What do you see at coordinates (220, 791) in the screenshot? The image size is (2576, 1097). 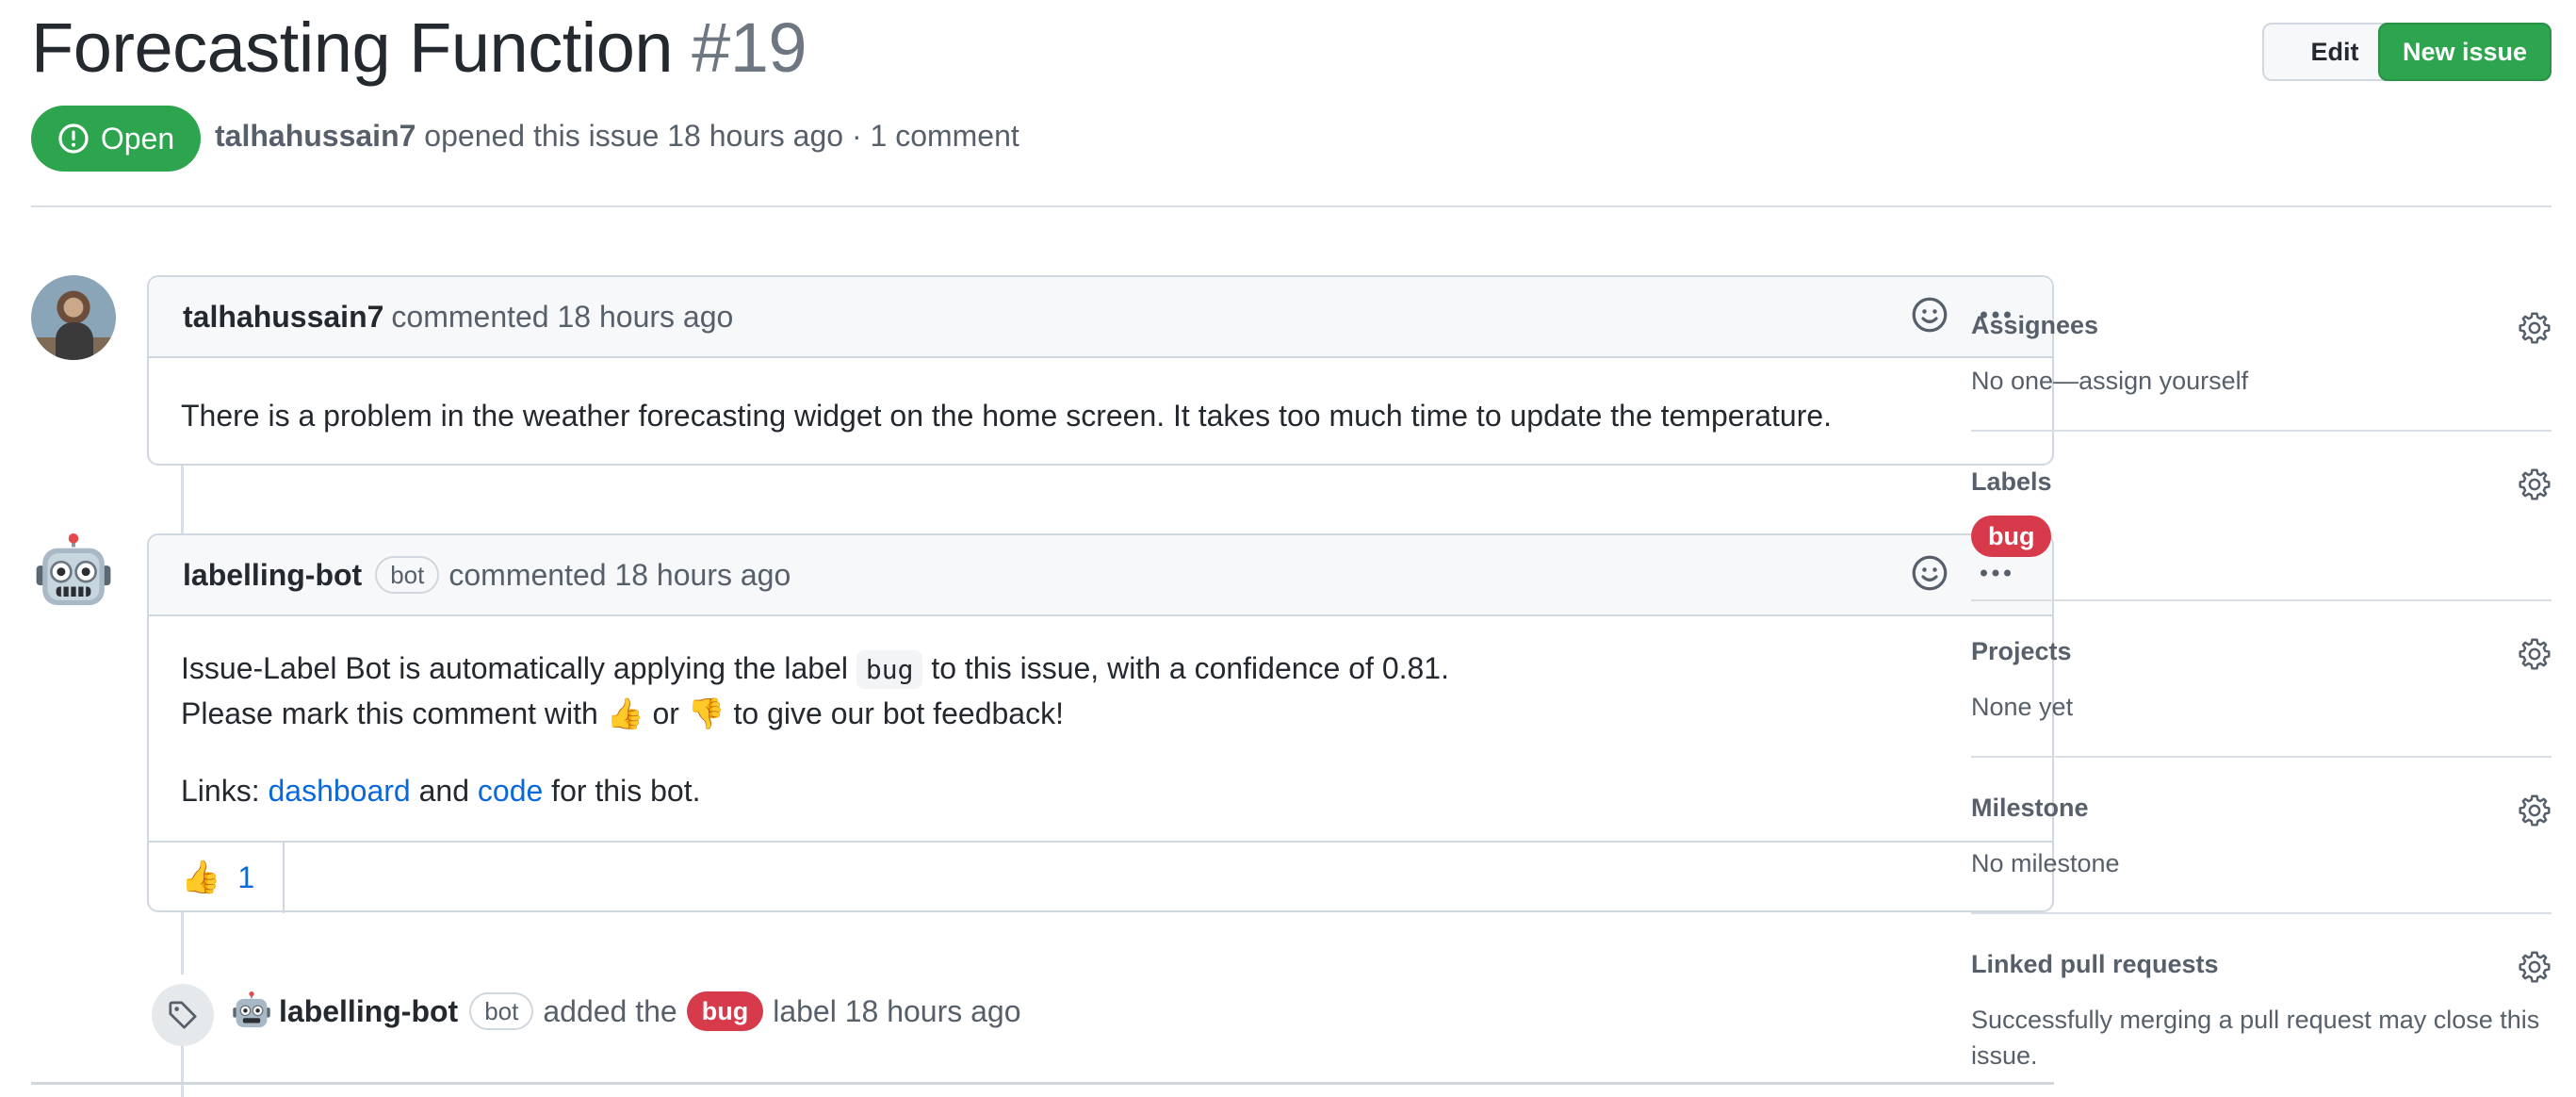 I see `comment-text: Links:` at bounding box center [220, 791].